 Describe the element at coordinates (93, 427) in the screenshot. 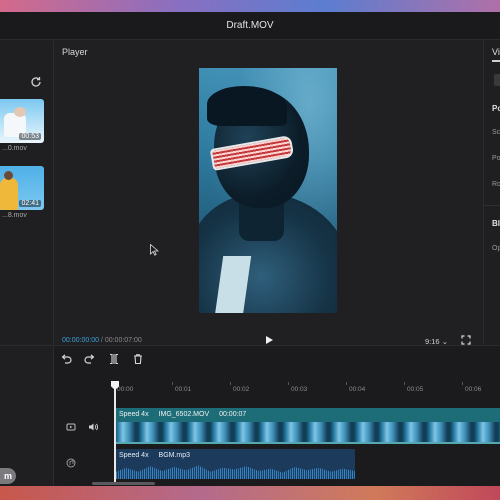

I see `volume-icon` at that location.